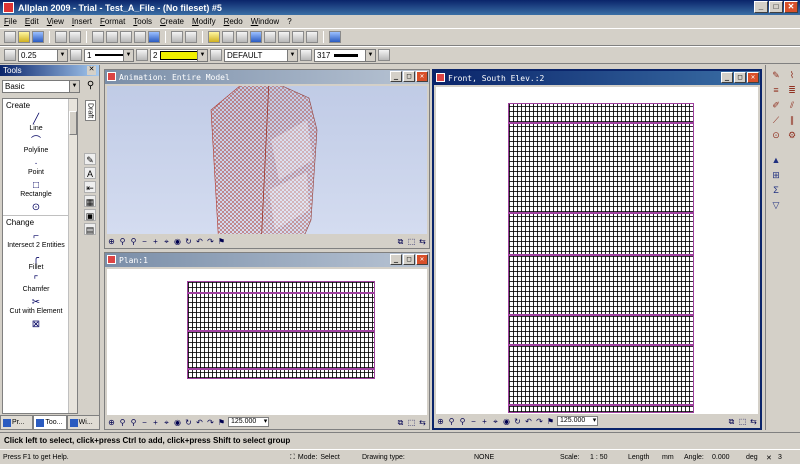 The image size is (800, 464). Describe the element at coordinates (298, 37) in the screenshot. I see `section-icon` at that location.